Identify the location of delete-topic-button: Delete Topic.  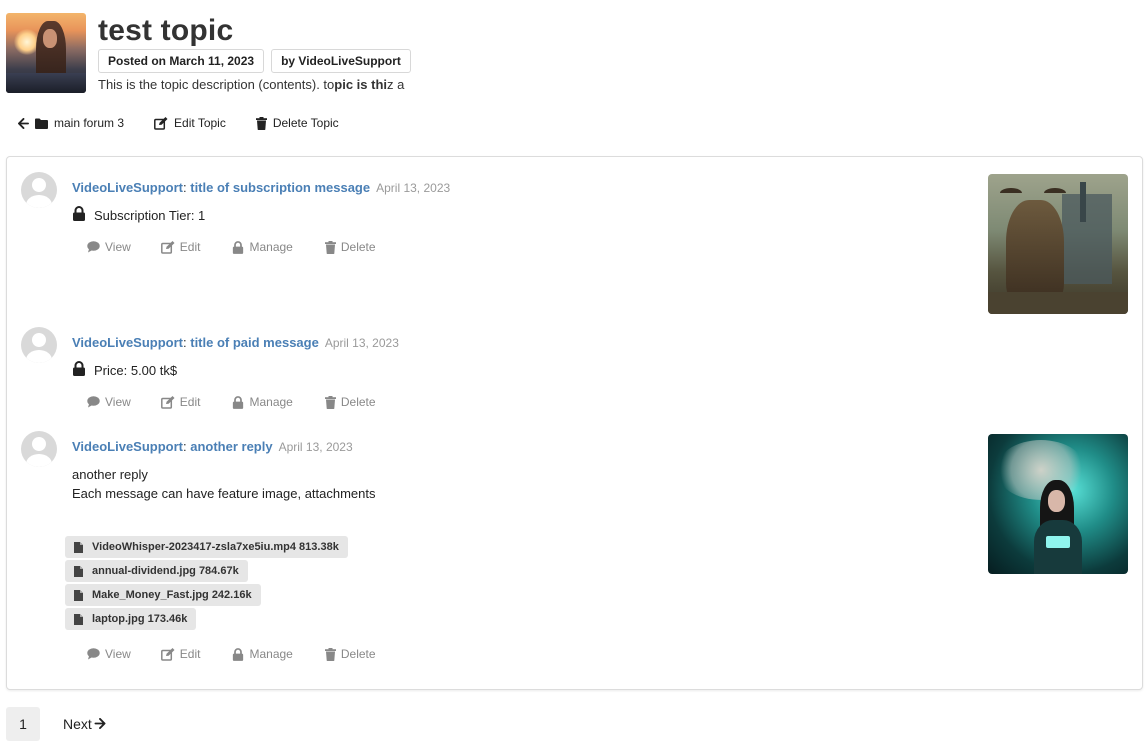
(297, 123).